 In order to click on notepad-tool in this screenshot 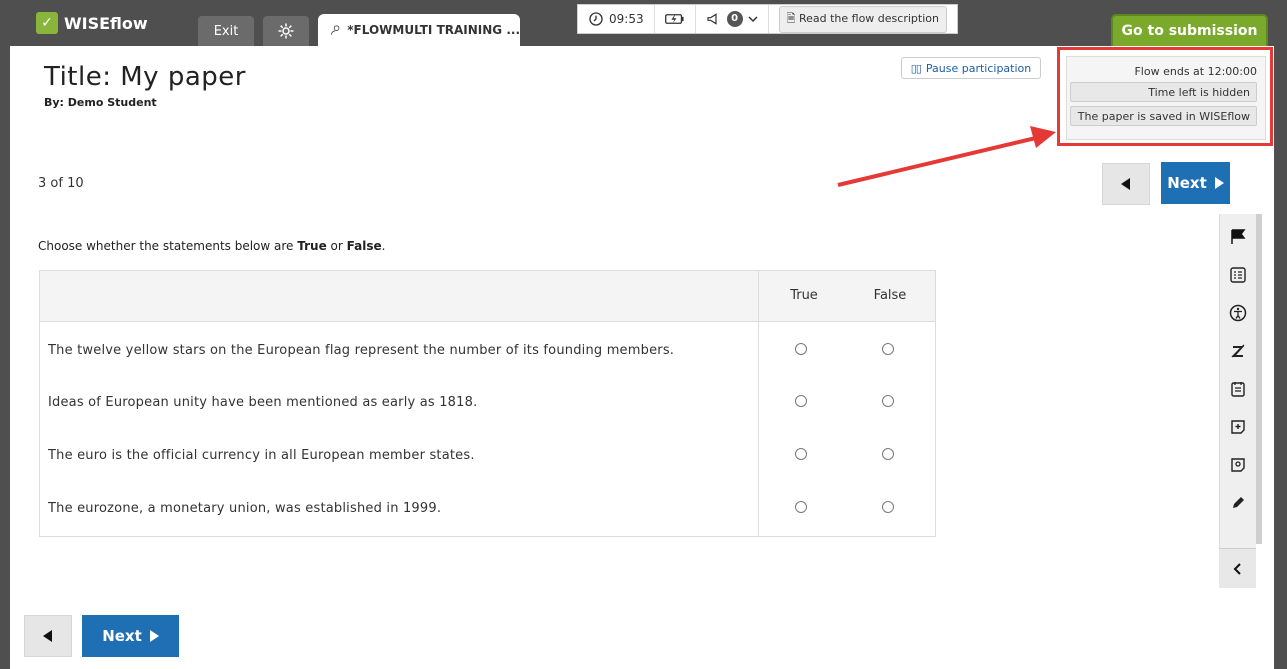, I will do `click(1238, 389)`.